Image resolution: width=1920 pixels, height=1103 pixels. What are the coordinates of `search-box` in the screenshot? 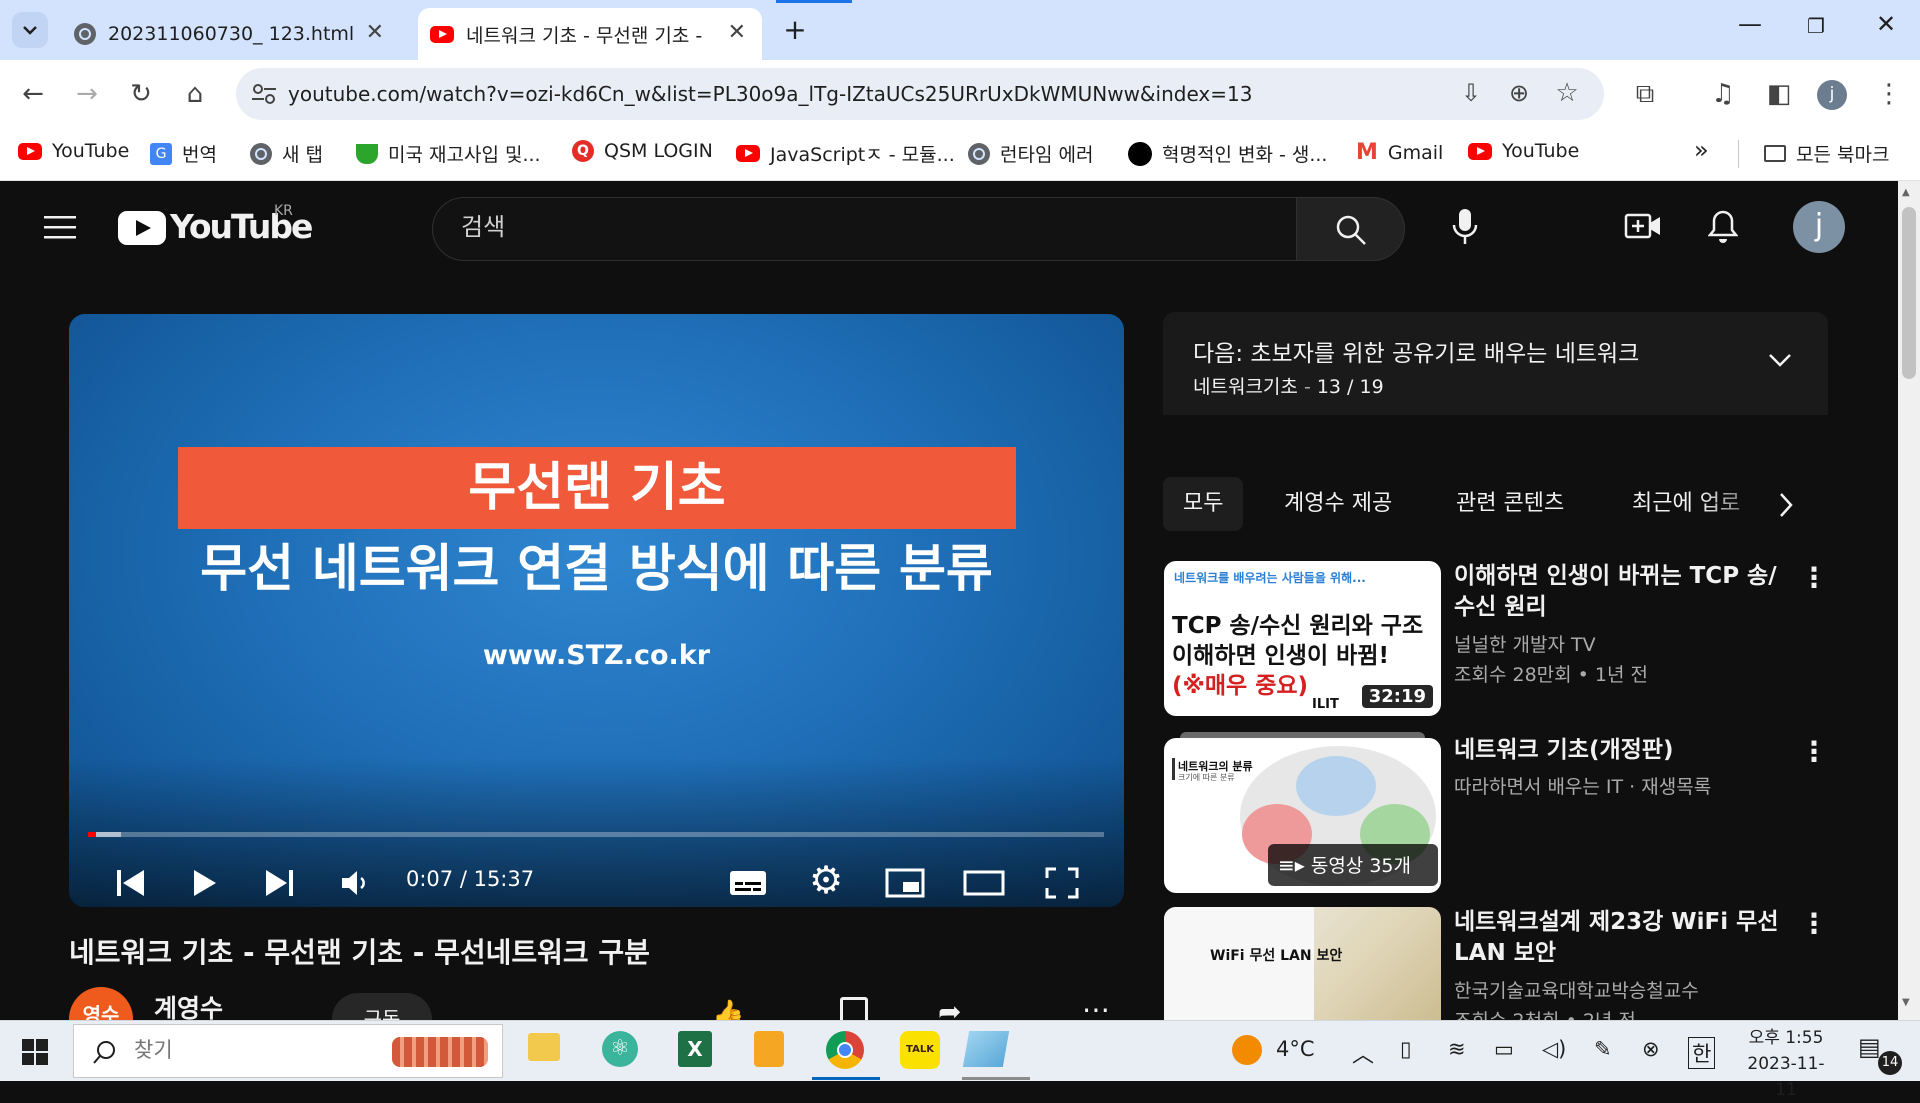 It's located at (864, 229).